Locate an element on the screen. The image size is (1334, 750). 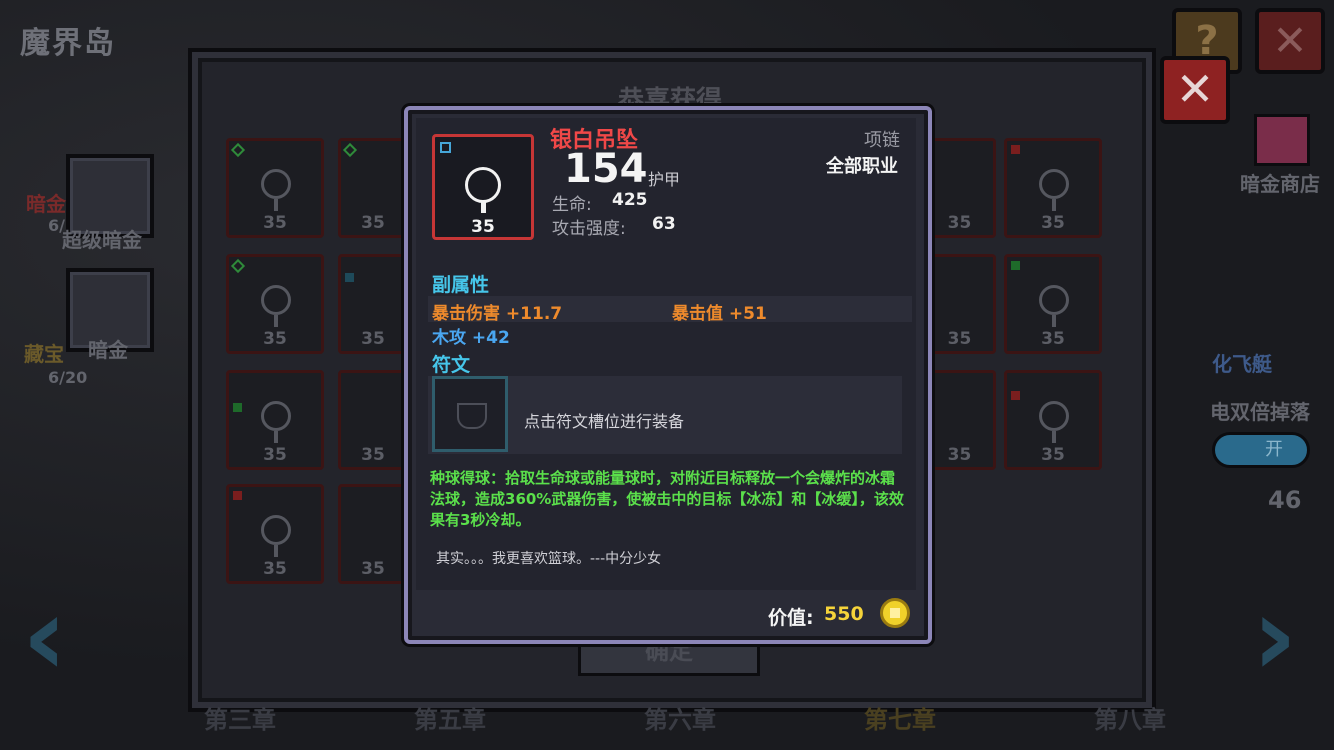
dark-gold-label: 暗金 is located at coordinates (108, 350).